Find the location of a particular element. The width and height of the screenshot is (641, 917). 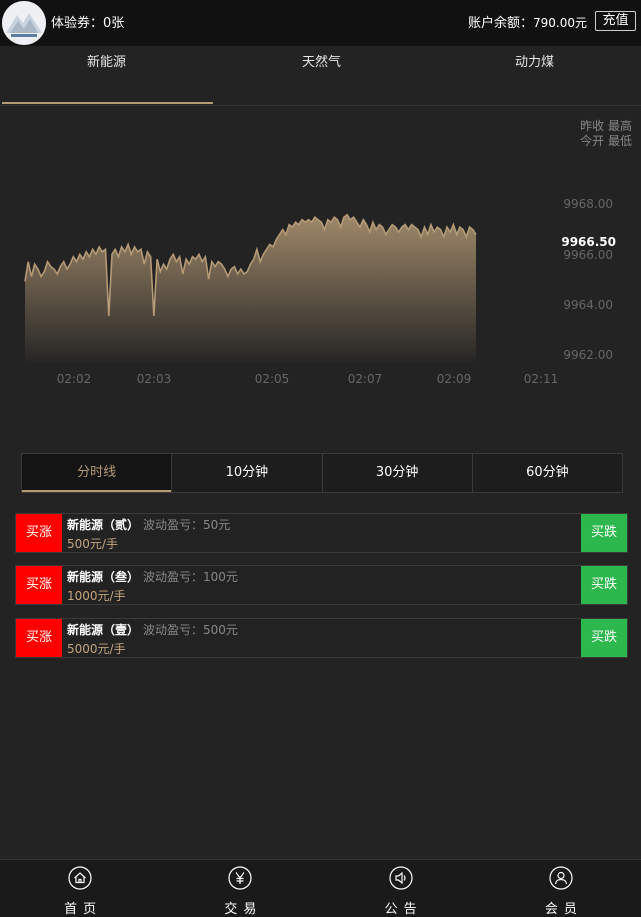

product-name: 新能源（叁） is located at coordinates (103, 577).